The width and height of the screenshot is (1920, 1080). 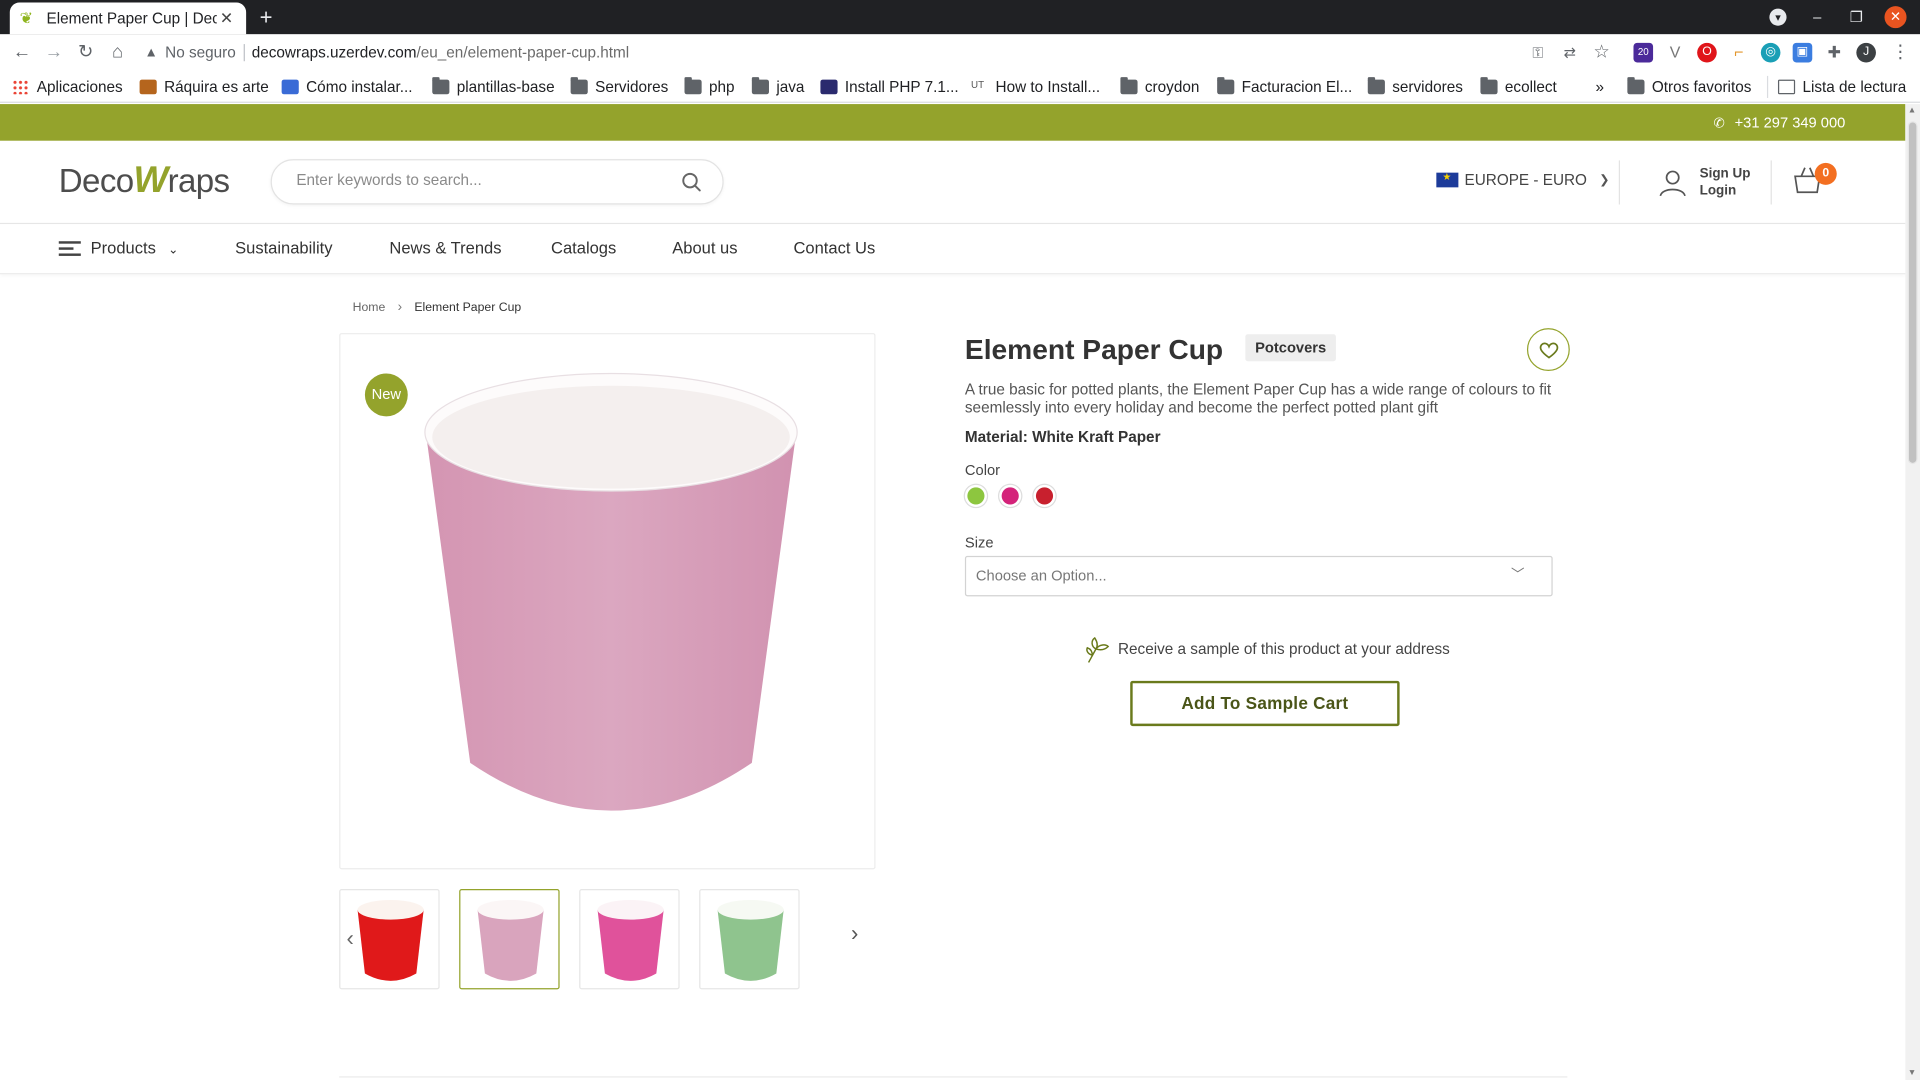 What do you see at coordinates (480, 180) in the screenshot?
I see `search-input` at bounding box center [480, 180].